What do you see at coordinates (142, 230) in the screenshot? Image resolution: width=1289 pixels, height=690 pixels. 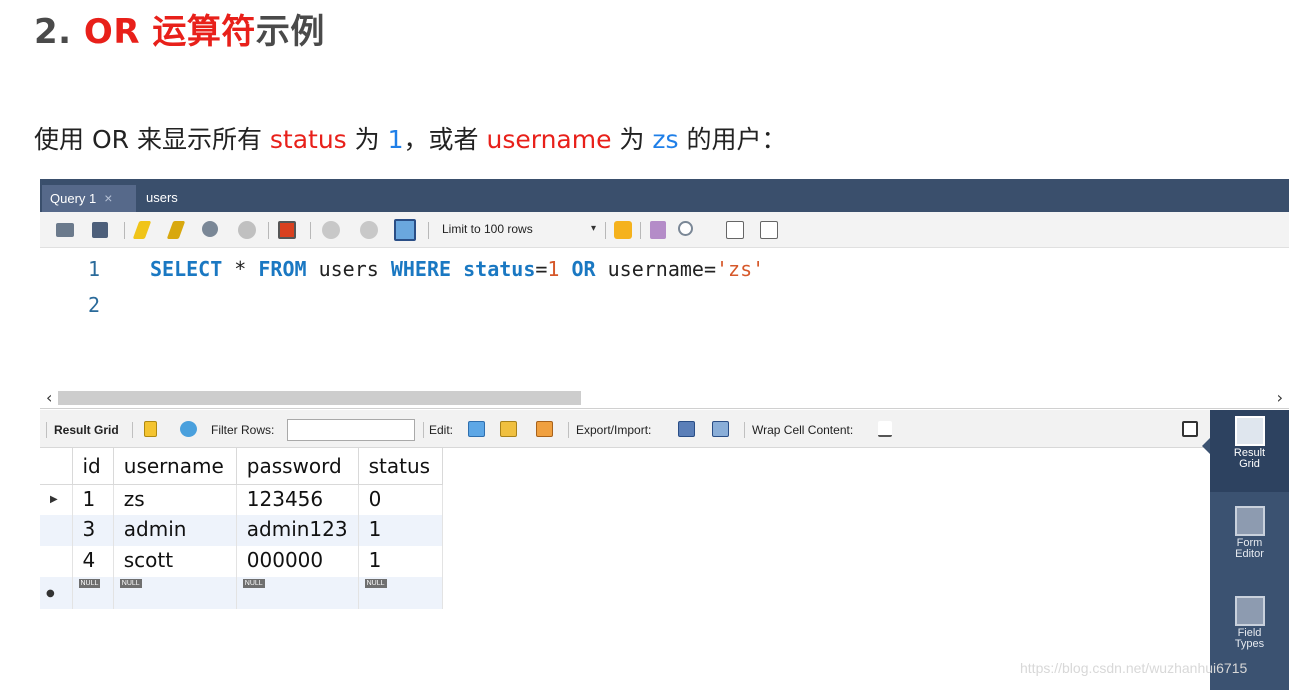 I see `execute-lightning-icon` at bounding box center [142, 230].